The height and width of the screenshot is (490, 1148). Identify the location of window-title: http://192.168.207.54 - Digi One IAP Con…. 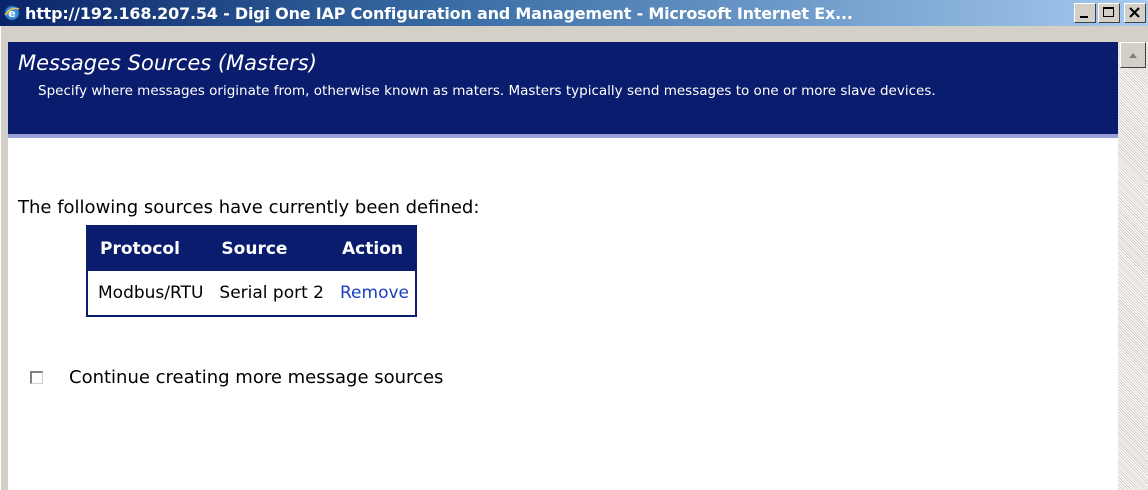
(439, 13).